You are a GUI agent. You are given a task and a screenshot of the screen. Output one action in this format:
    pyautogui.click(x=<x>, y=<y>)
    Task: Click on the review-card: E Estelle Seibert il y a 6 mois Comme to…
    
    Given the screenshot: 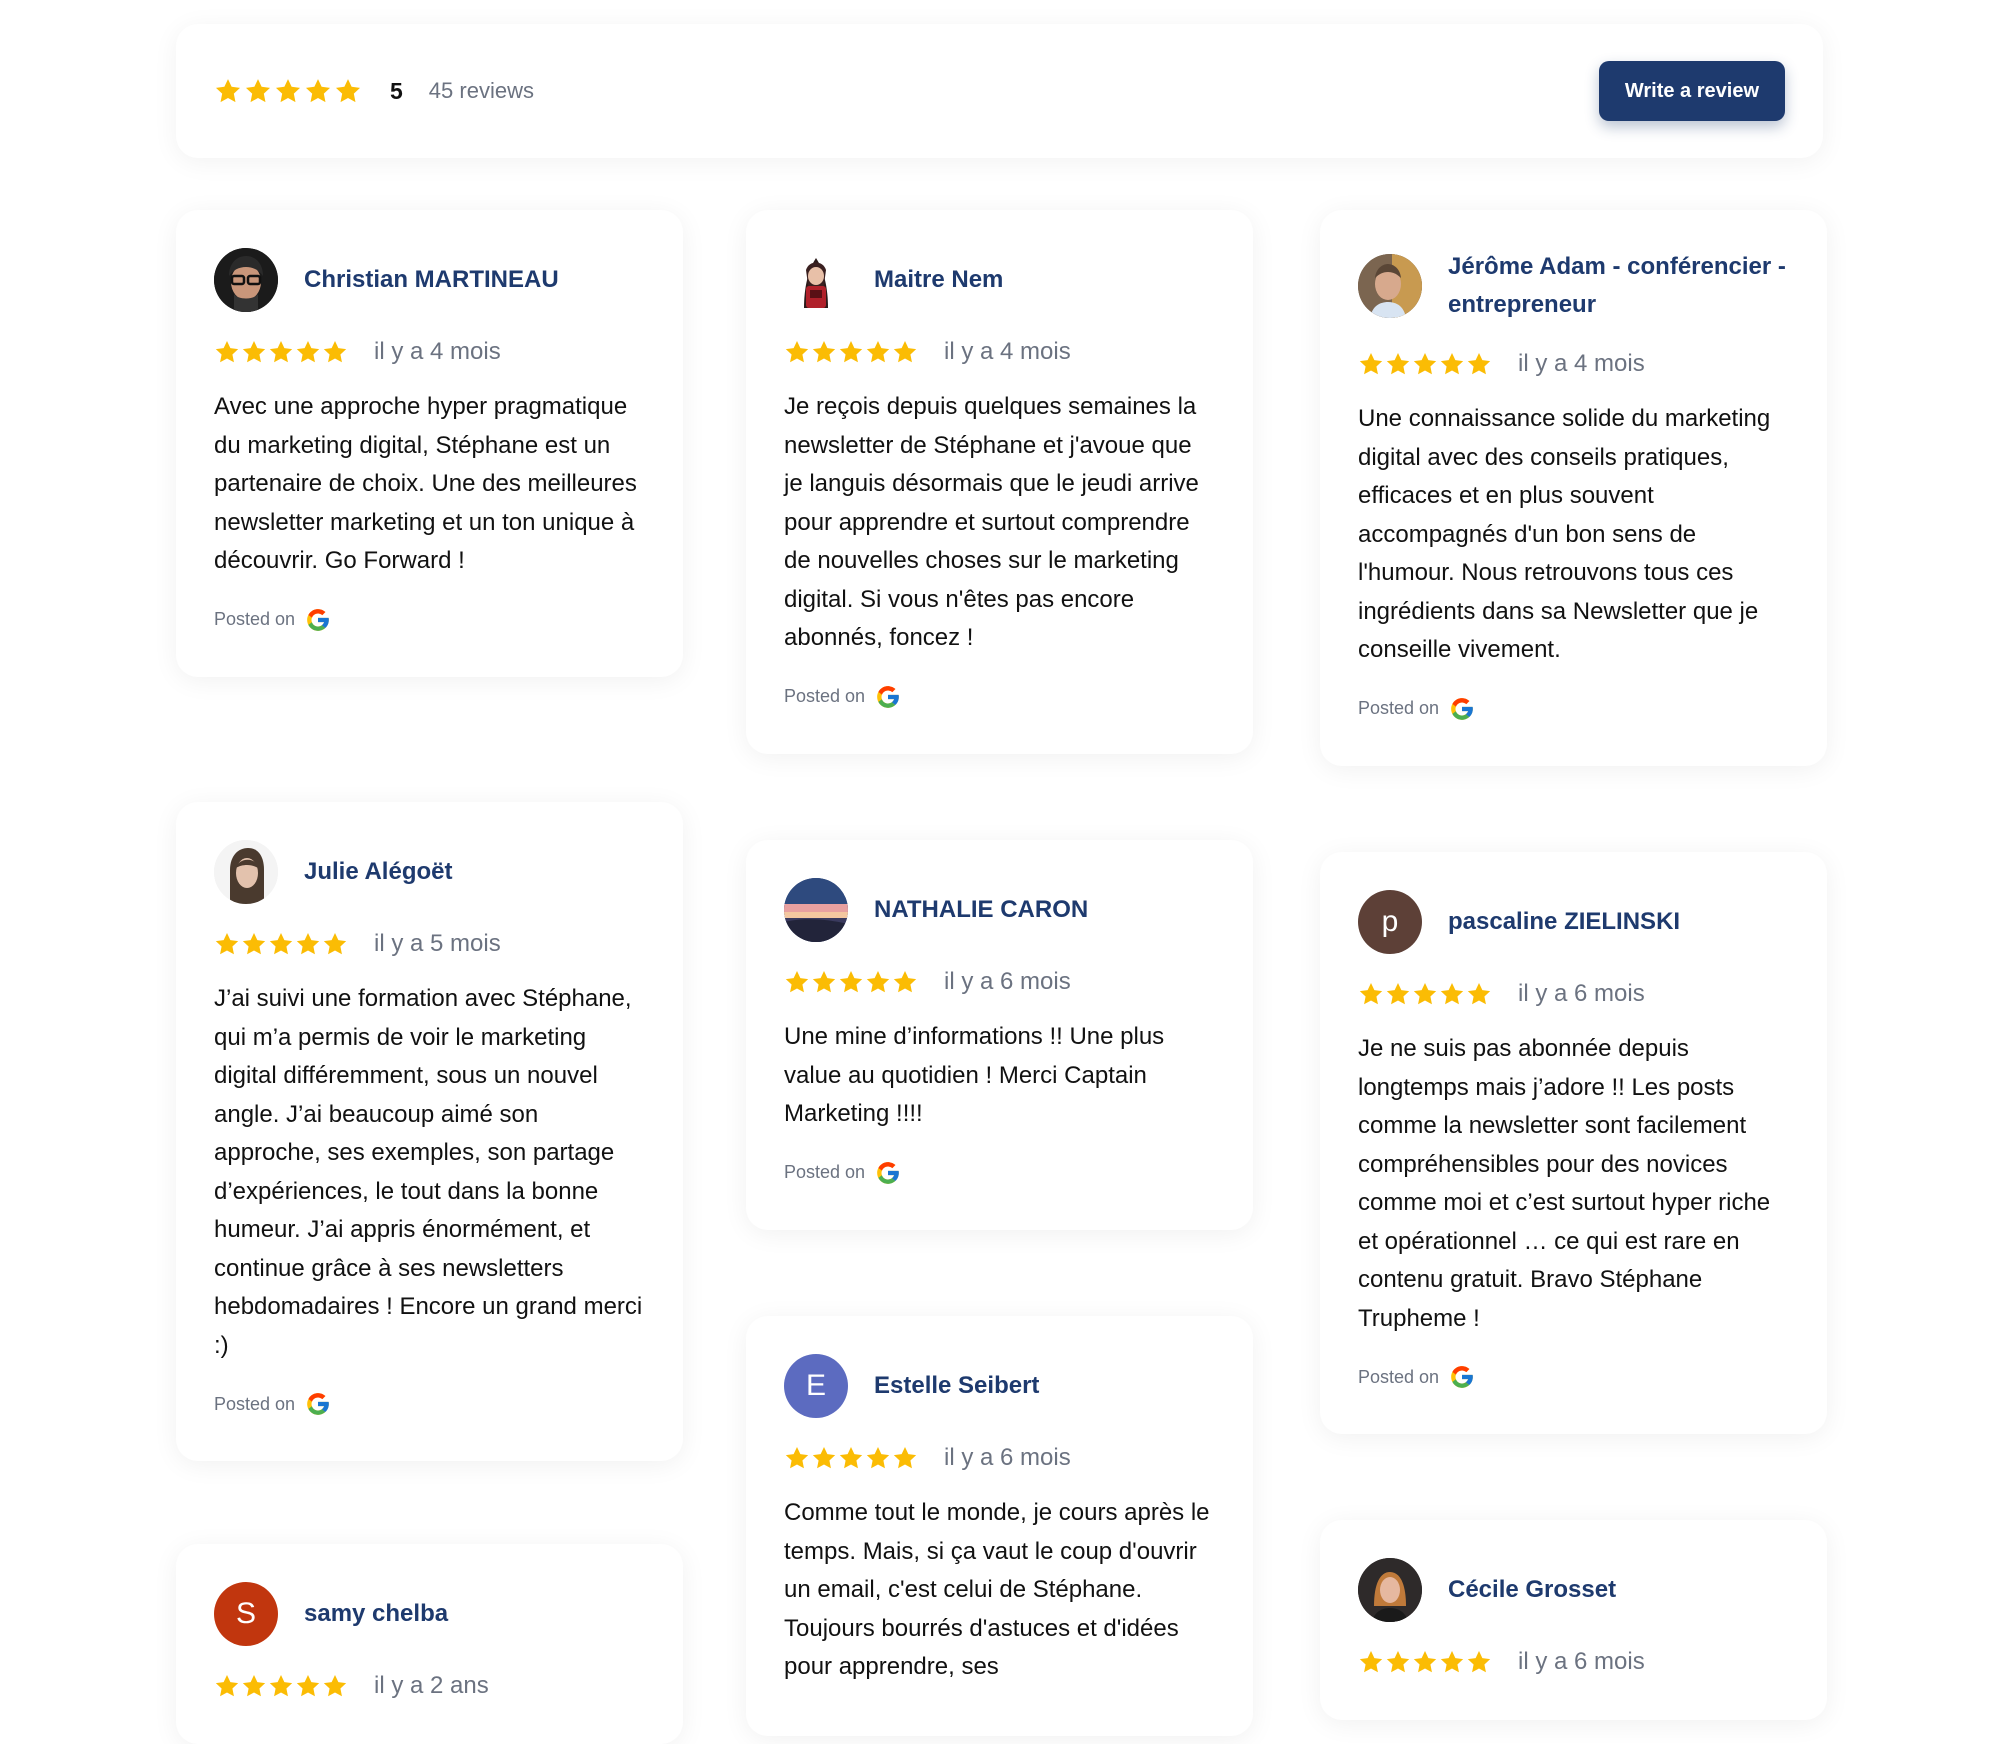 What is the action you would take?
    pyautogui.click(x=999, y=1526)
    